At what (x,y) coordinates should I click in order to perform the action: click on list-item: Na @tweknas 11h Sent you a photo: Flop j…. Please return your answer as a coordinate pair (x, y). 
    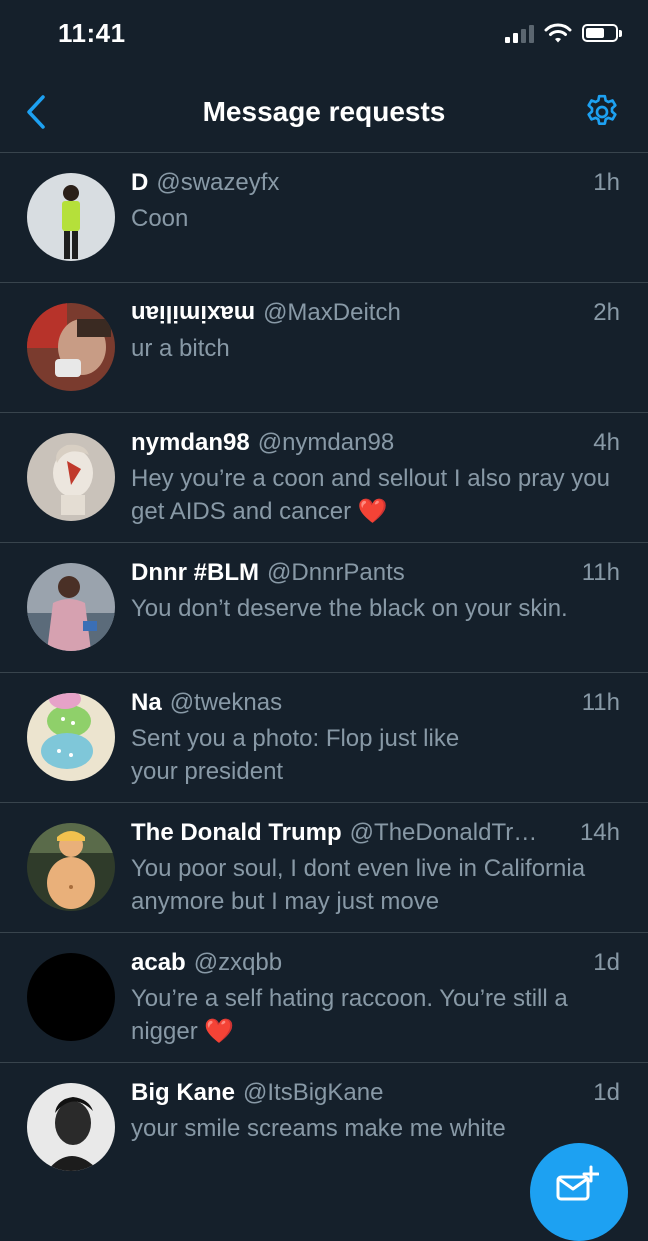
    Looking at the image, I should click on (324, 738).